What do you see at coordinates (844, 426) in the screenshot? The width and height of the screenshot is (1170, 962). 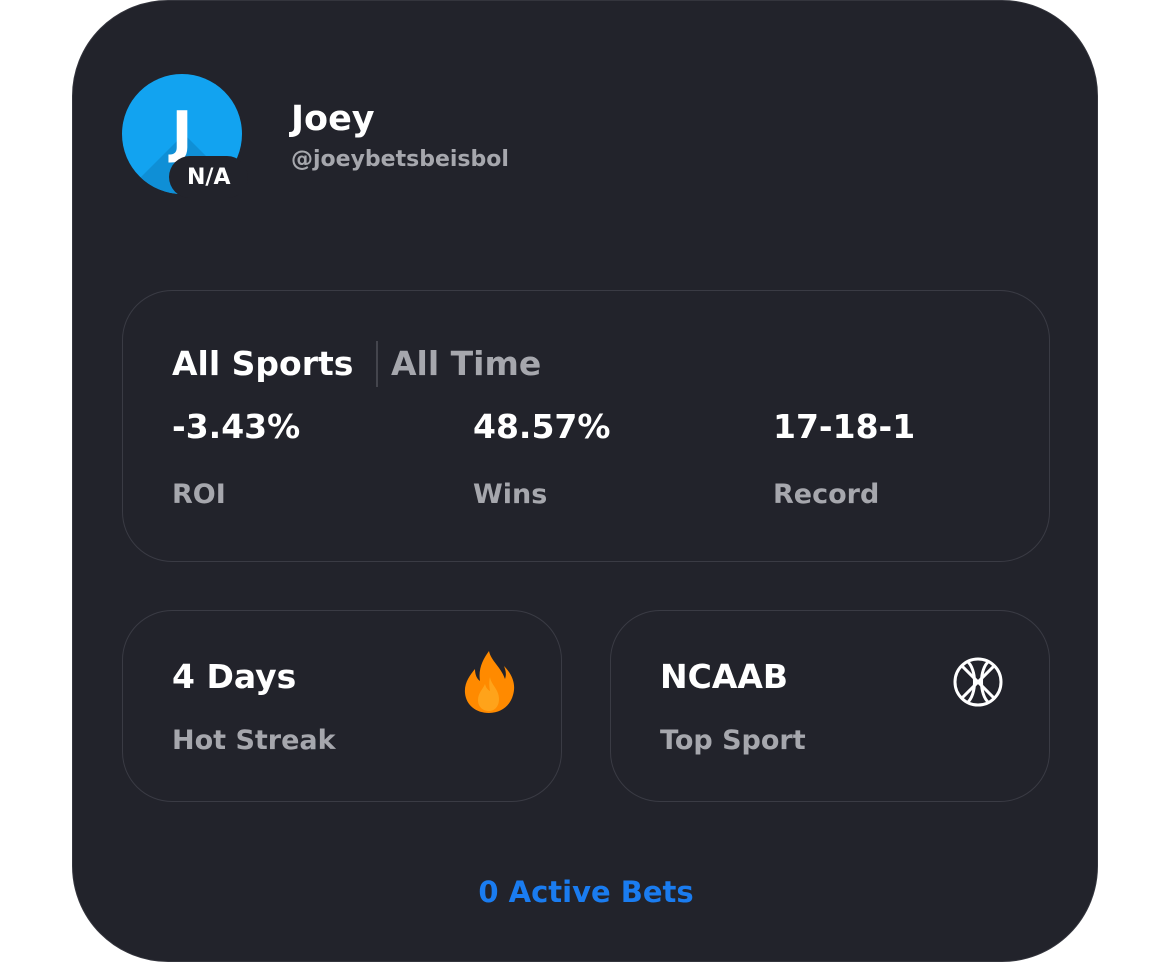 I see `record-value: 17-18-1` at bounding box center [844, 426].